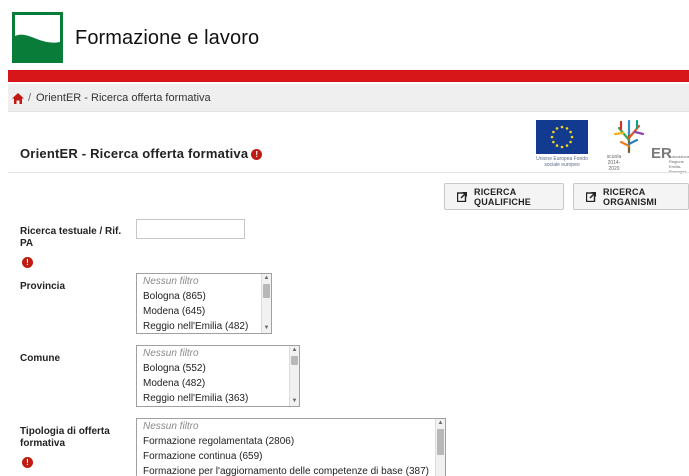  I want to click on eu-flag-icon, so click(562, 137).